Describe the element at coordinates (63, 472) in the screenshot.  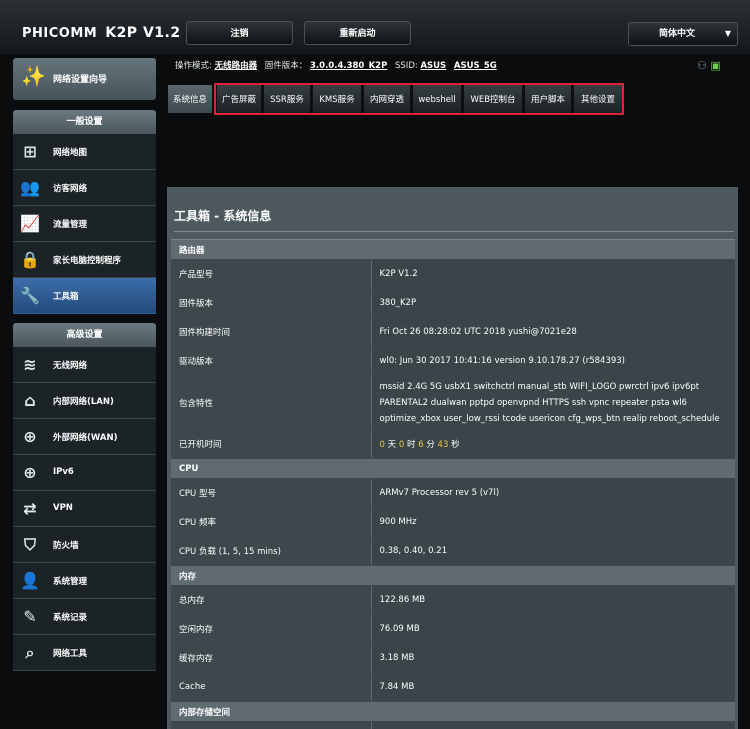
I see `sidebar-item-label: IPv6` at that location.